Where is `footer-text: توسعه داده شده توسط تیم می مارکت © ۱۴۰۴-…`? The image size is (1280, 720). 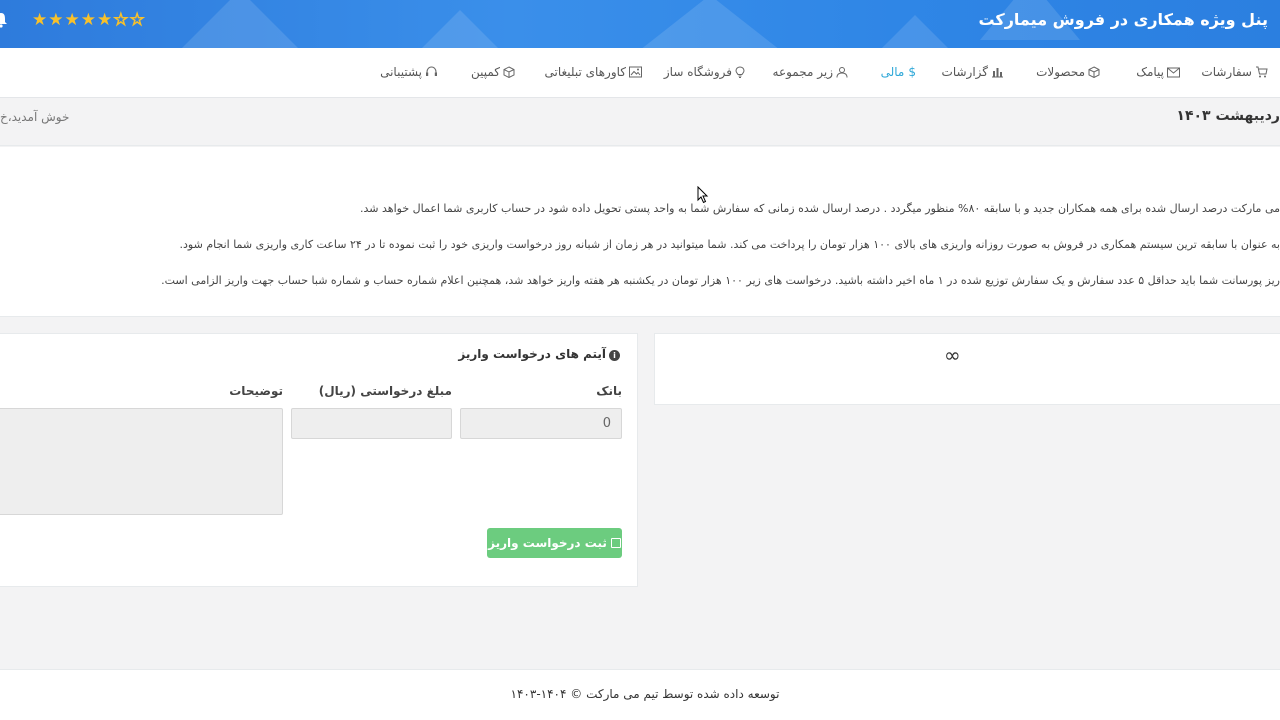
footer-text: توسعه داده شده توسط تیم می مارکت © ۱۴۰۴-… is located at coordinates (645, 694).